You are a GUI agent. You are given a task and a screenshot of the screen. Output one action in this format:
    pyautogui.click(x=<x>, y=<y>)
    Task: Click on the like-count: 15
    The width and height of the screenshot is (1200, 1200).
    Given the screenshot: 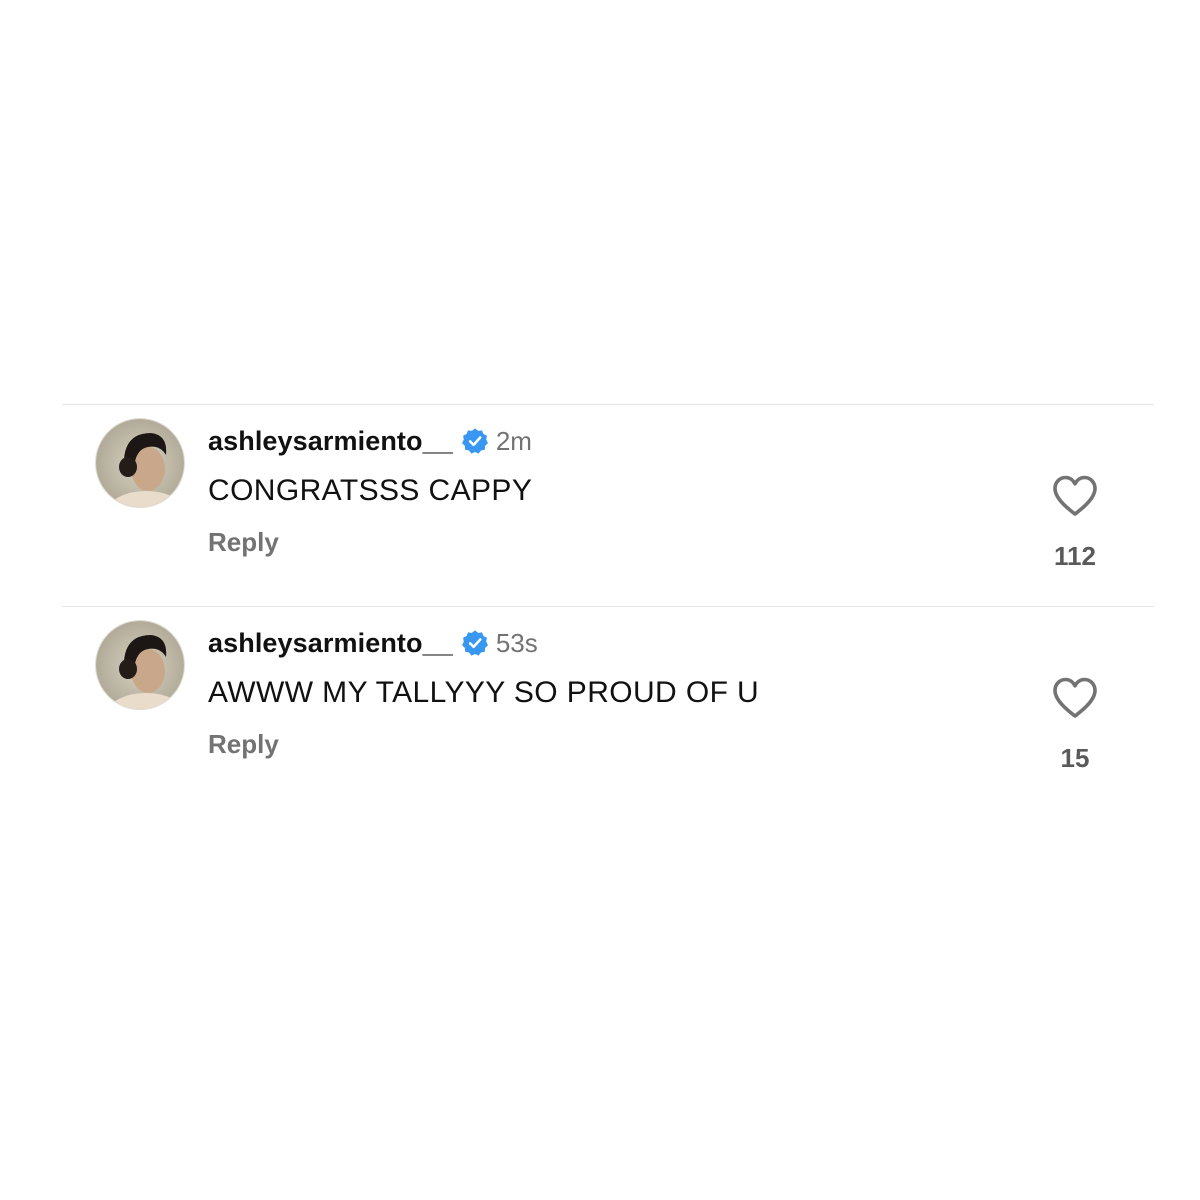 What is the action you would take?
    pyautogui.click(x=1075, y=758)
    